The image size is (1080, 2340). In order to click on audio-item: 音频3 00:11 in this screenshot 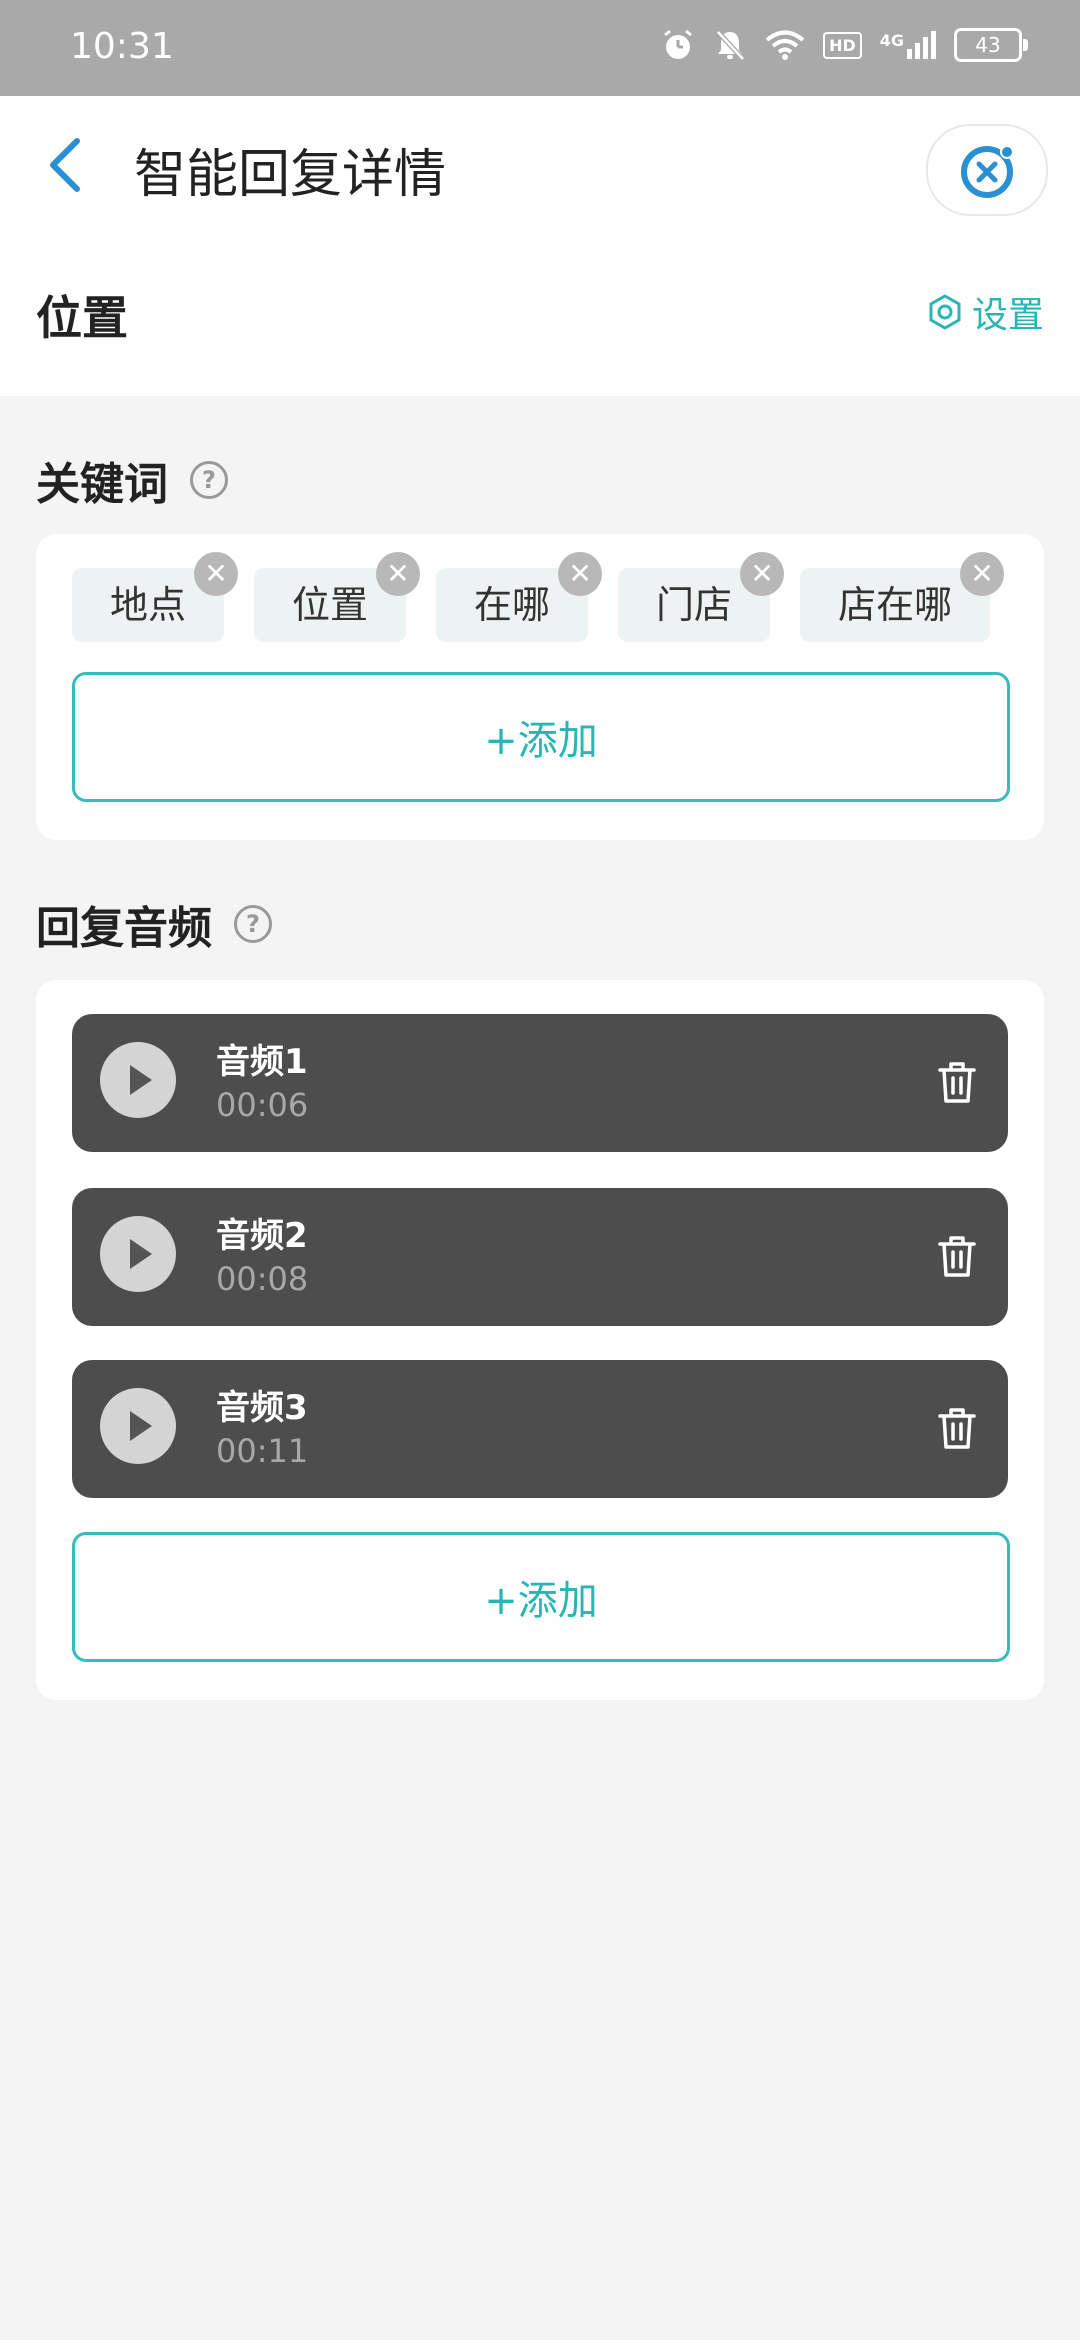, I will do `click(540, 1429)`.